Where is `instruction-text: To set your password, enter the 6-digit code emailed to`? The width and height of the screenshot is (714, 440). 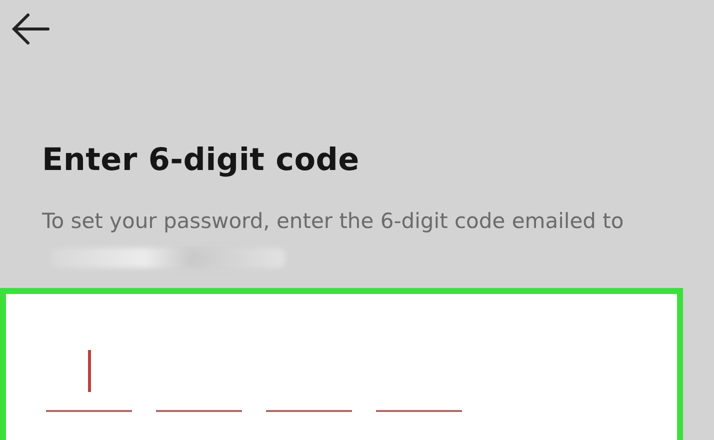
instruction-text: To set your password, enter the 6-digit code emailed to is located at coordinates (342, 239).